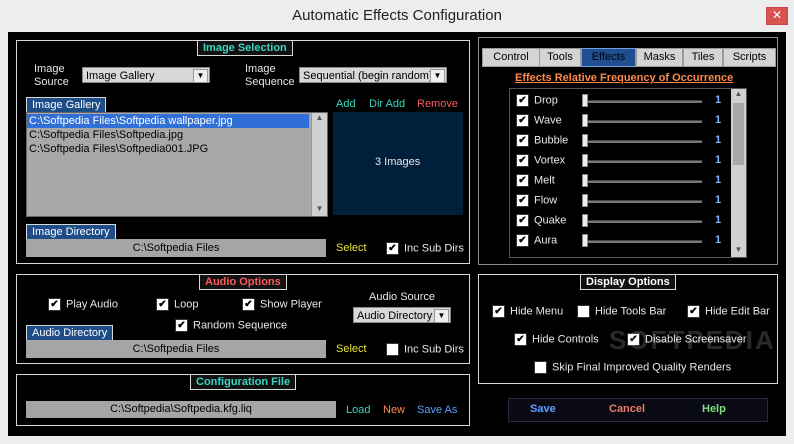 This screenshot has height=444, width=794. I want to click on effects-header: Effects Relative Frequency of Occurrence, so click(624, 78).